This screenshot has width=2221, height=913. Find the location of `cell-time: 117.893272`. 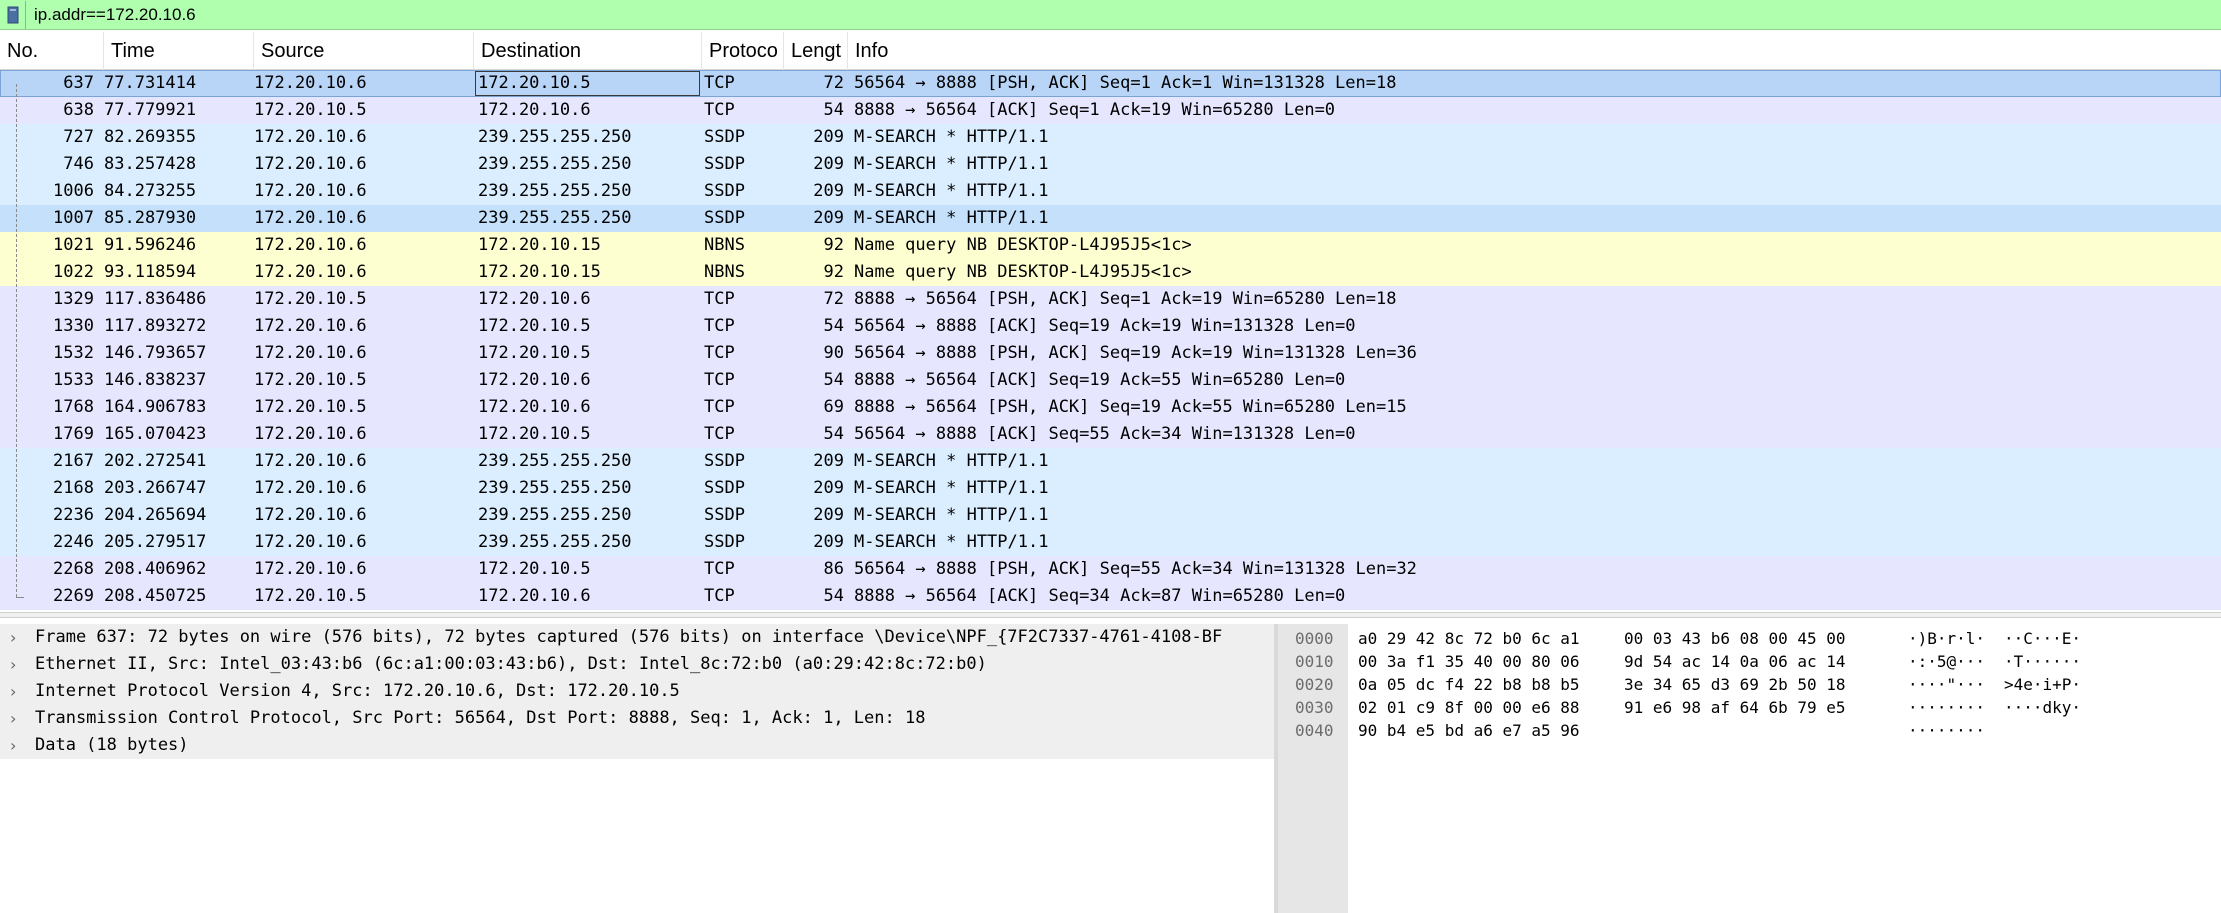

cell-time: 117.893272 is located at coordinates (155, 326).